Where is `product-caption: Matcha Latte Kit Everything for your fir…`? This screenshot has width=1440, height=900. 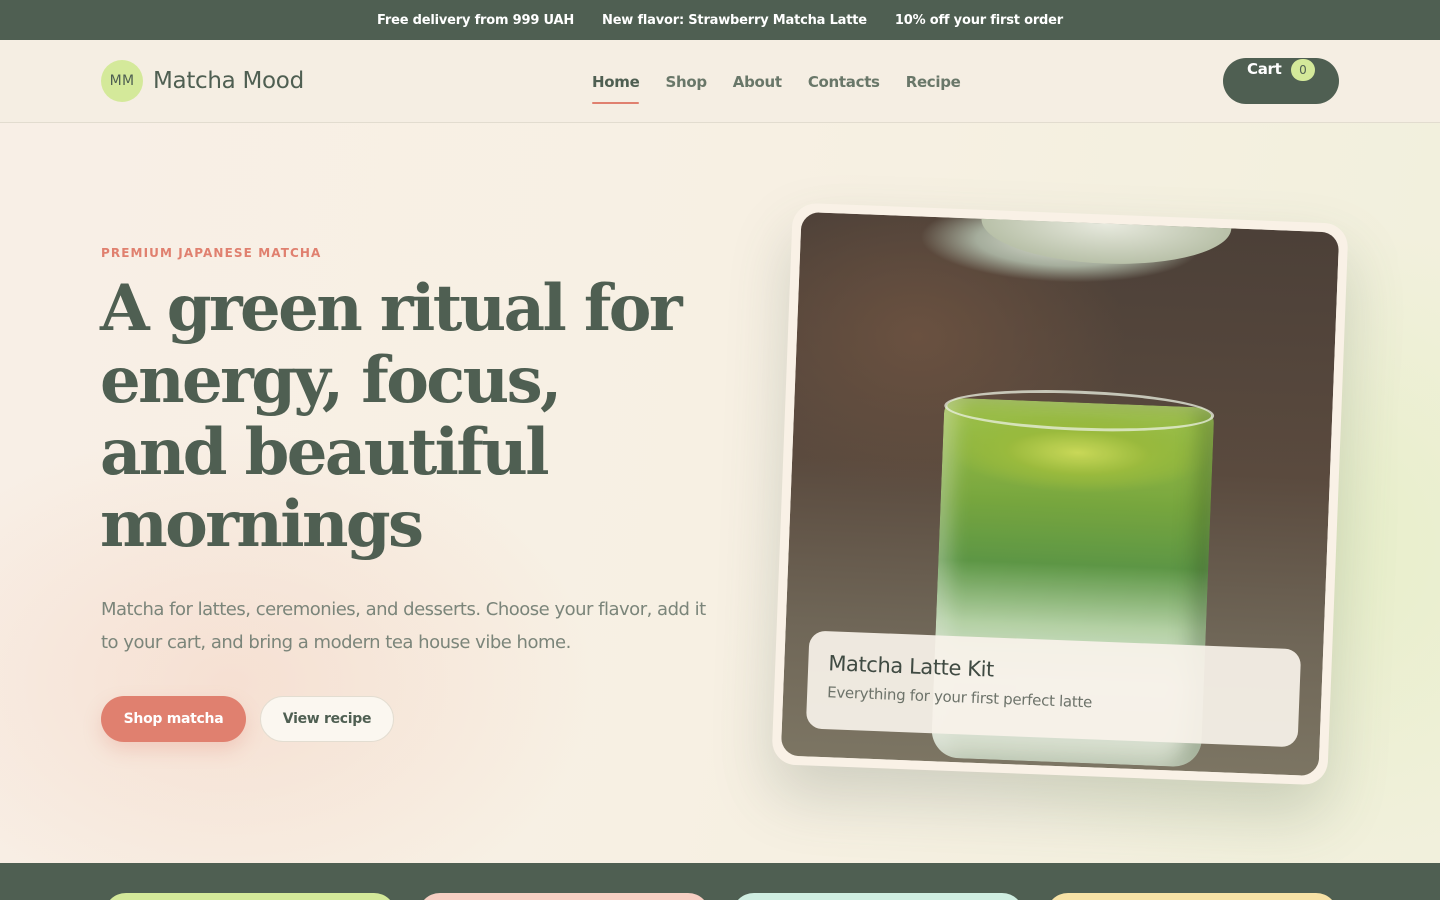
product-caption: Matcha Latte Kit Everything for your fir… is located at coordinates (1053, 689).